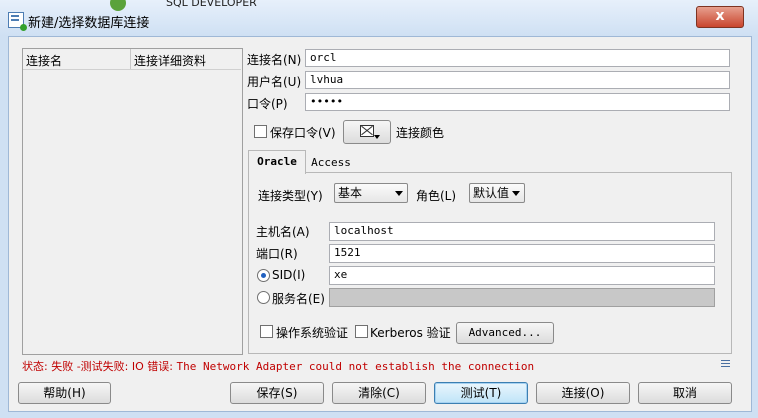 This screenshot has width=758, height=418. I want to click on color-swatch-icon, so click(367, 131).